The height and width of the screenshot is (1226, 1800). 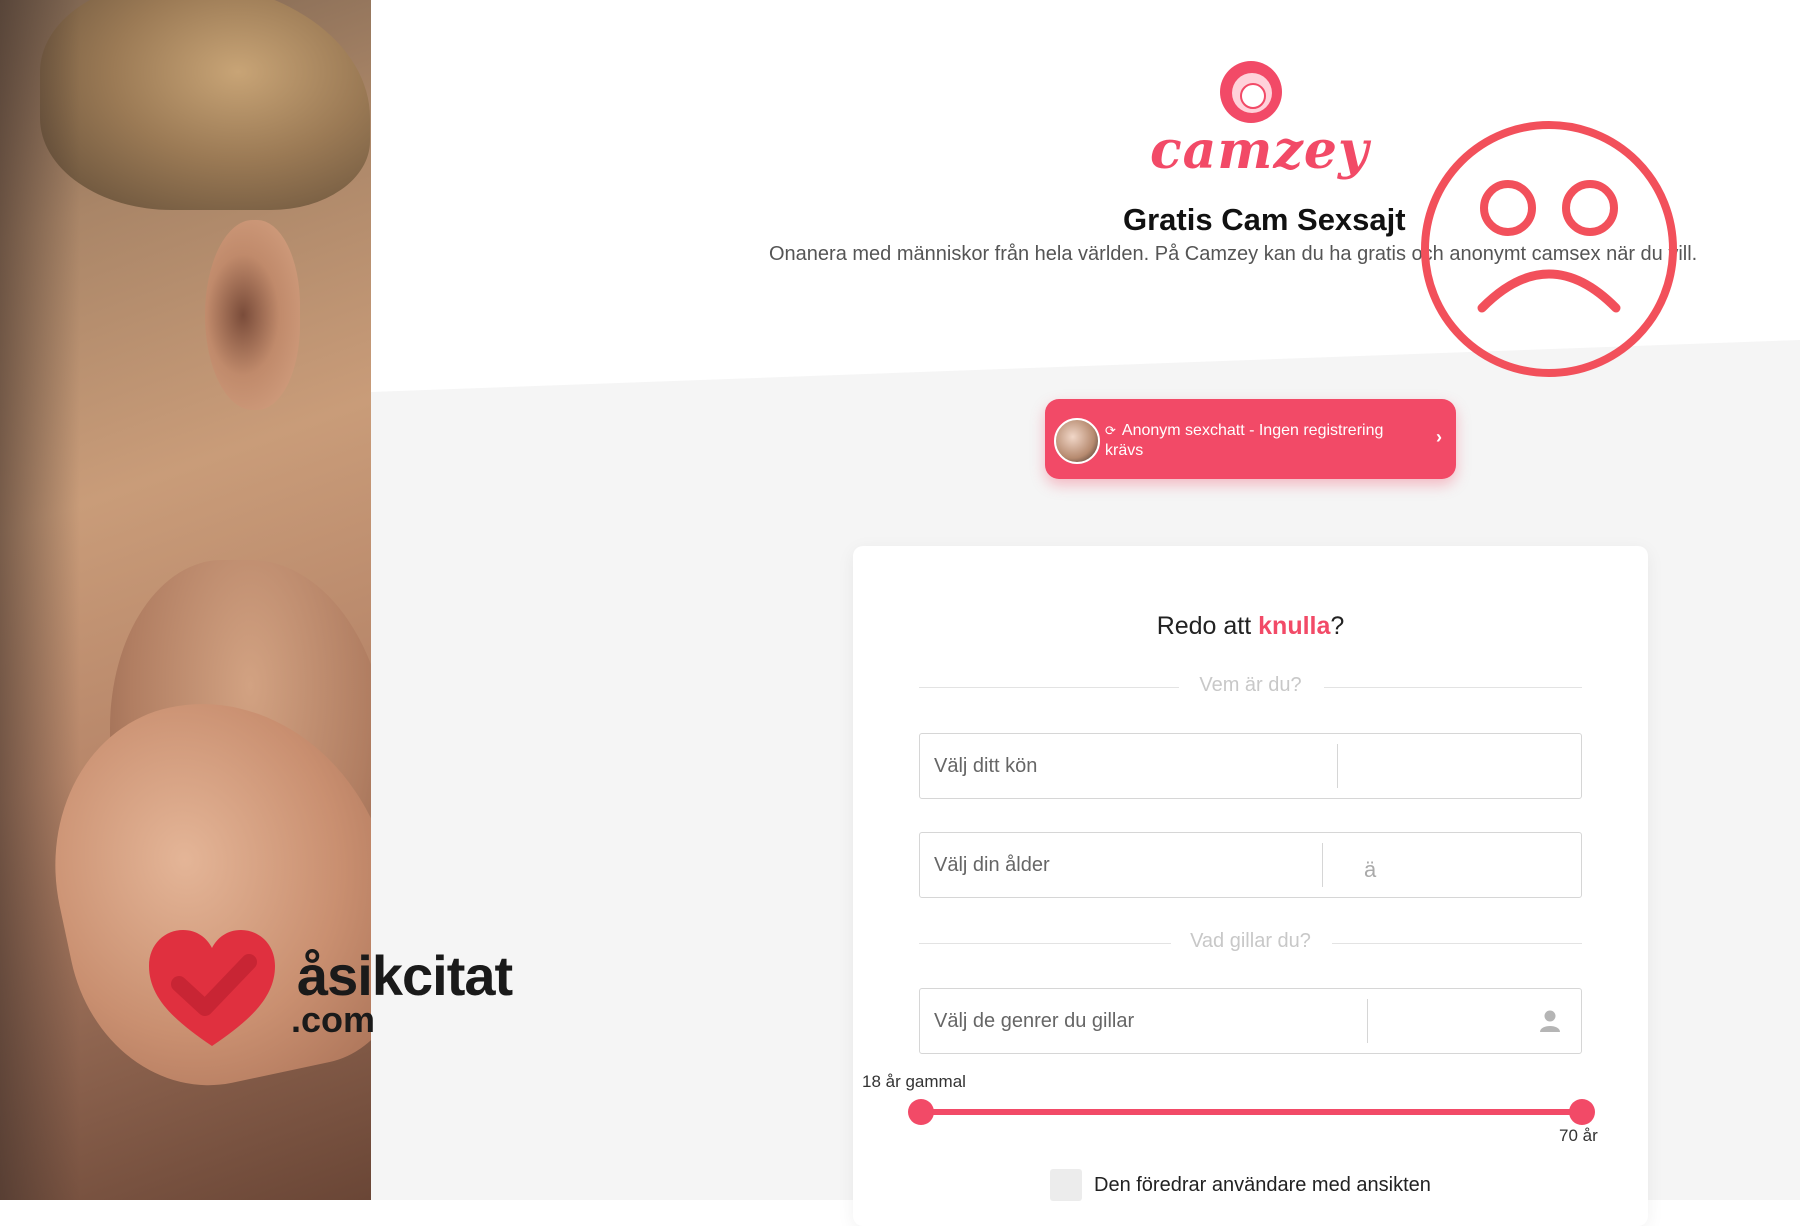 I want to click on logo-text: camzey, so click(x=1260, y=150).